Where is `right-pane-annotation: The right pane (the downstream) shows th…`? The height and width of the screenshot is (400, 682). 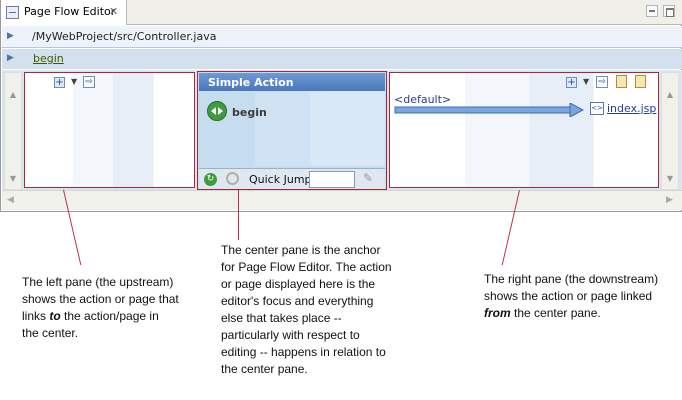
right-pane-annotation: The right pane (the downstream) shows th… is located at coordinates (571, 296).